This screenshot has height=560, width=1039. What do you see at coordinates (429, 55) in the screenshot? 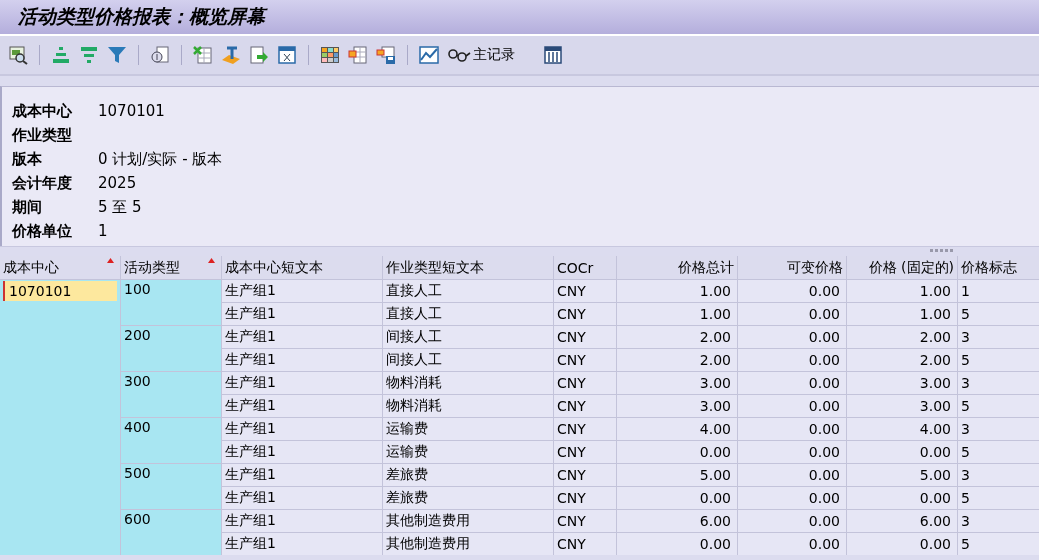
I see `chart-icon` at bounding box center [429, 55].